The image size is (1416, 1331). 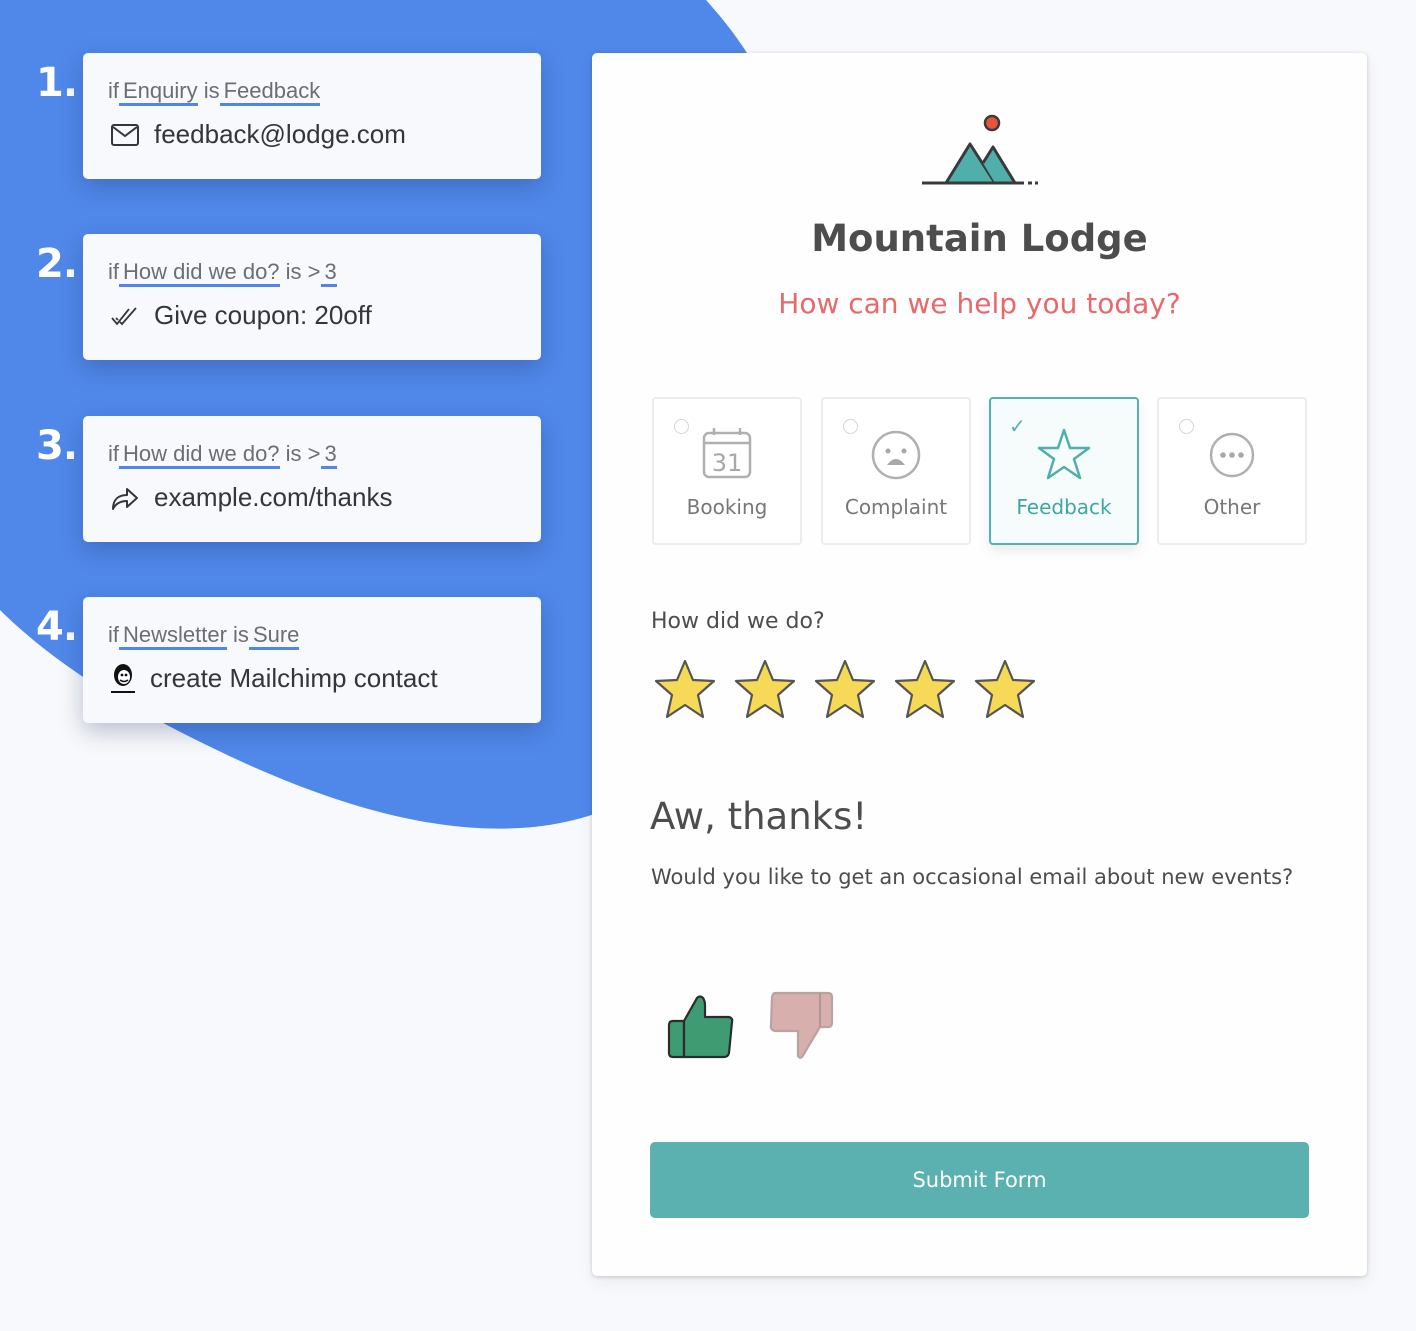 I want to click on option-label: Complaint, so click(x=896, y=507).